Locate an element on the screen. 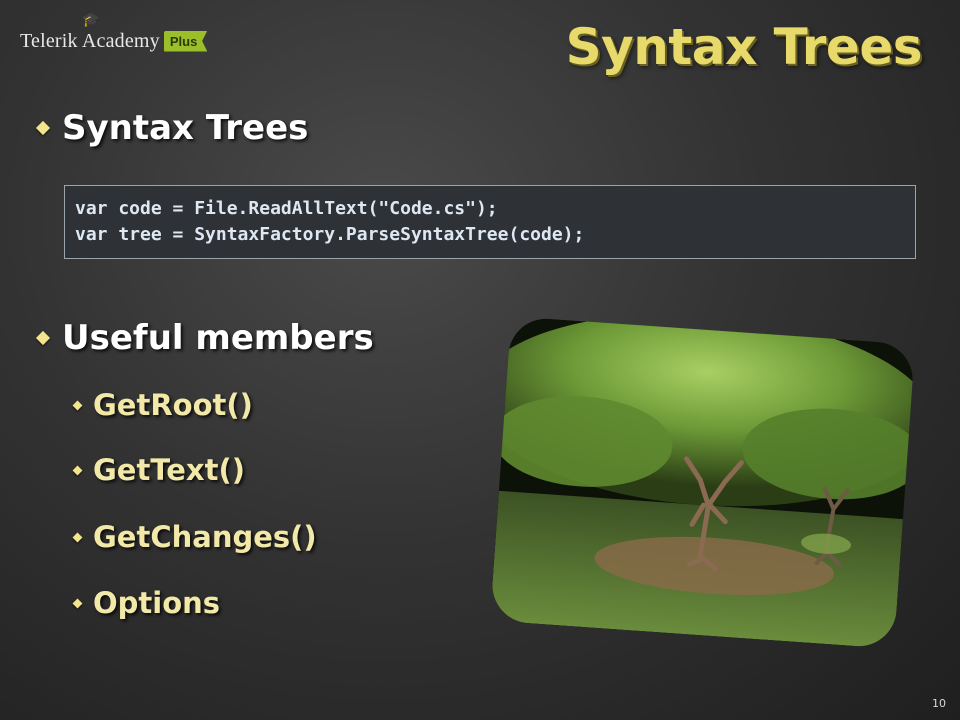 Image resolution: width=960 pixels, height=720 pixels. subbullet-getchanges: GetChanges() is located at coordinates (194, 537).